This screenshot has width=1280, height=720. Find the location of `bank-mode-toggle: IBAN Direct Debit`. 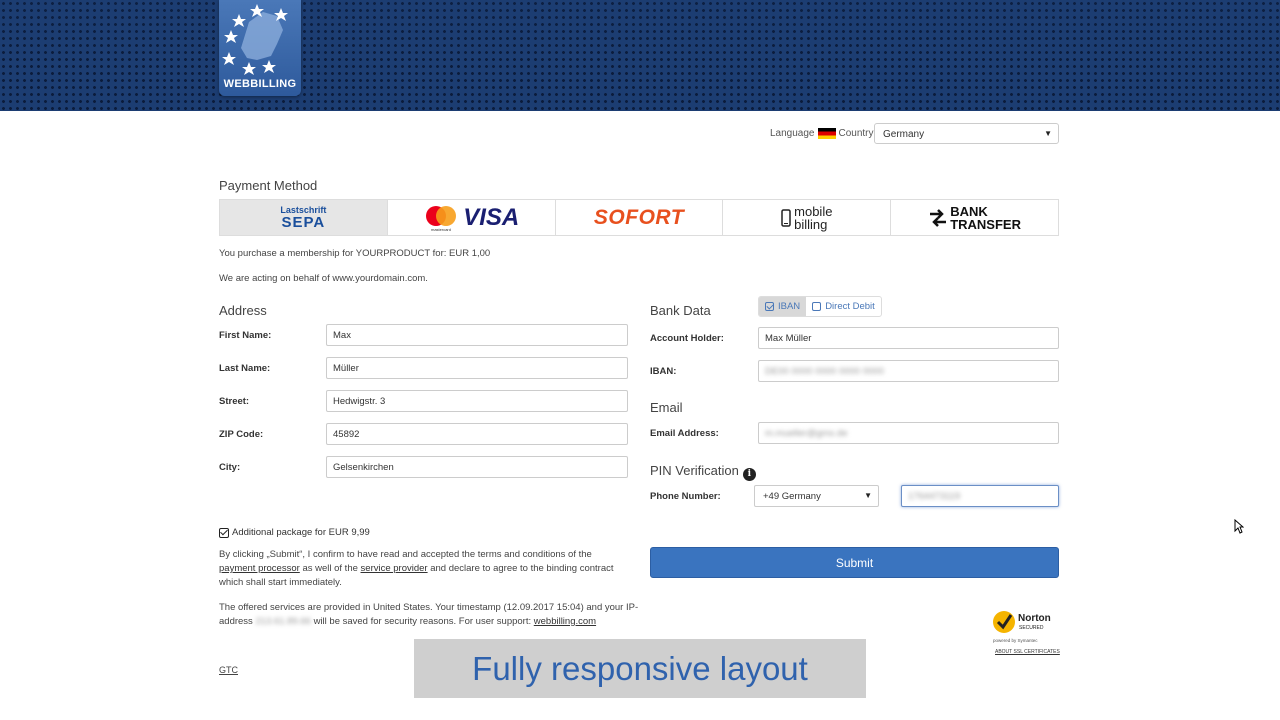

bank-mode-toggle: IBAN Direct Debit is located at coordinates (820, 306).